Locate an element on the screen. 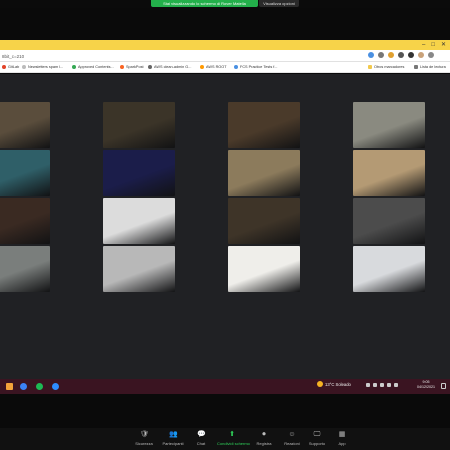 The image size is (450, 450). clock-date: 04/12/2021 is located at coordinates (426, 387).